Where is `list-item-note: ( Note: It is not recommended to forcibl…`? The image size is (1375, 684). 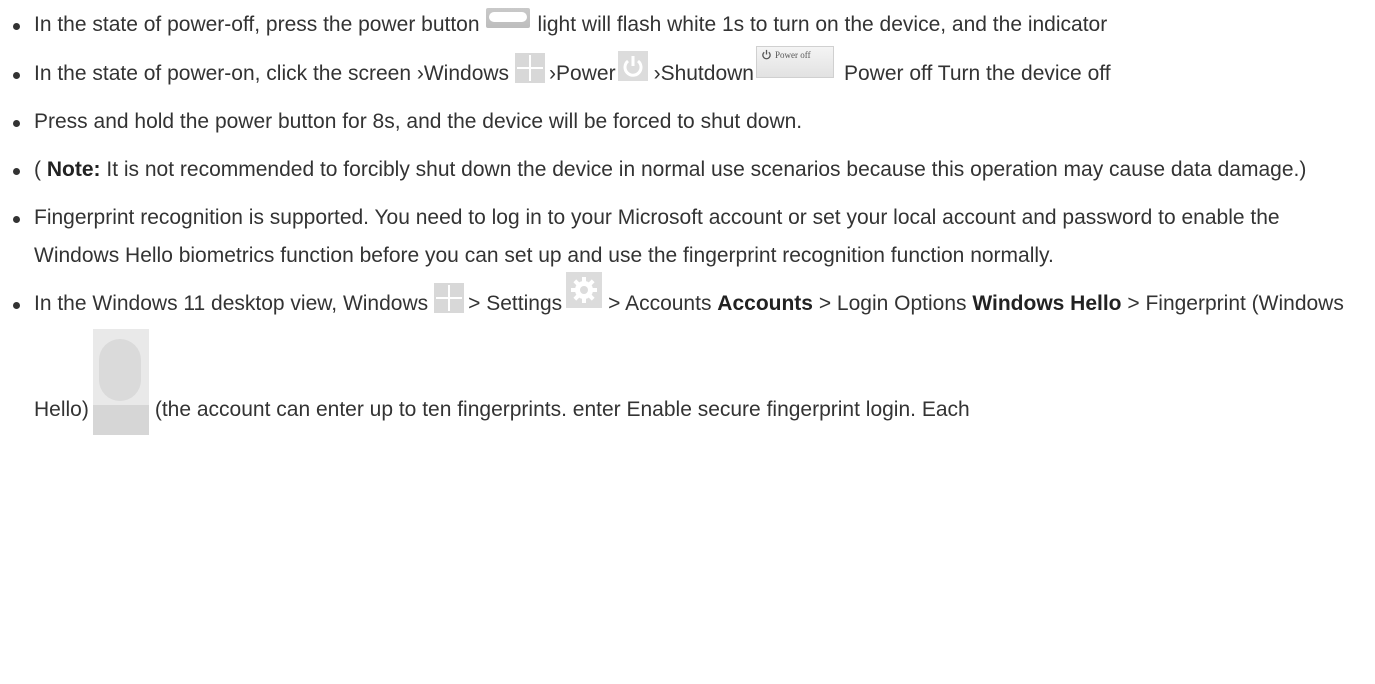
list-item-note: ( Note: It is not recommended to forcibl… is located at coordinates (687, 170).